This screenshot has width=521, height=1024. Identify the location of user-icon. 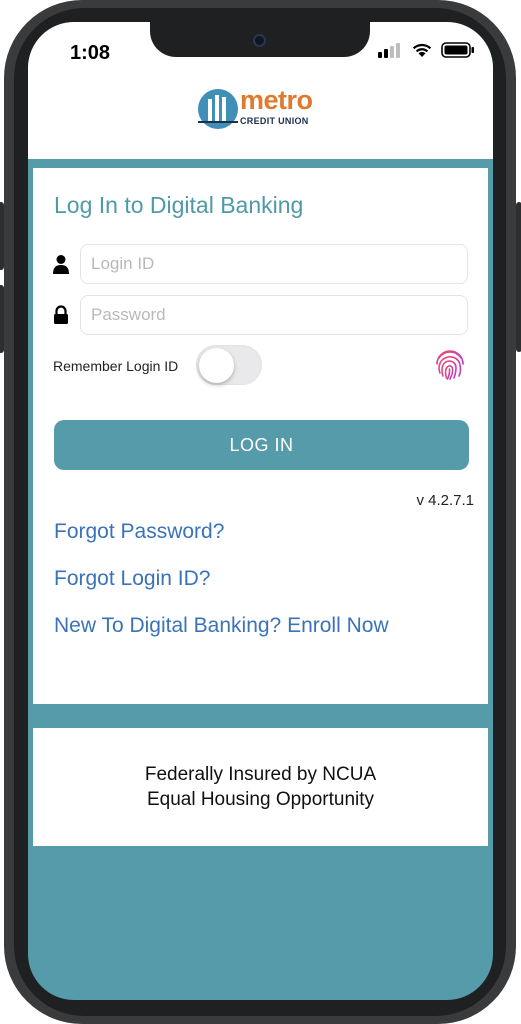
(61, 264).